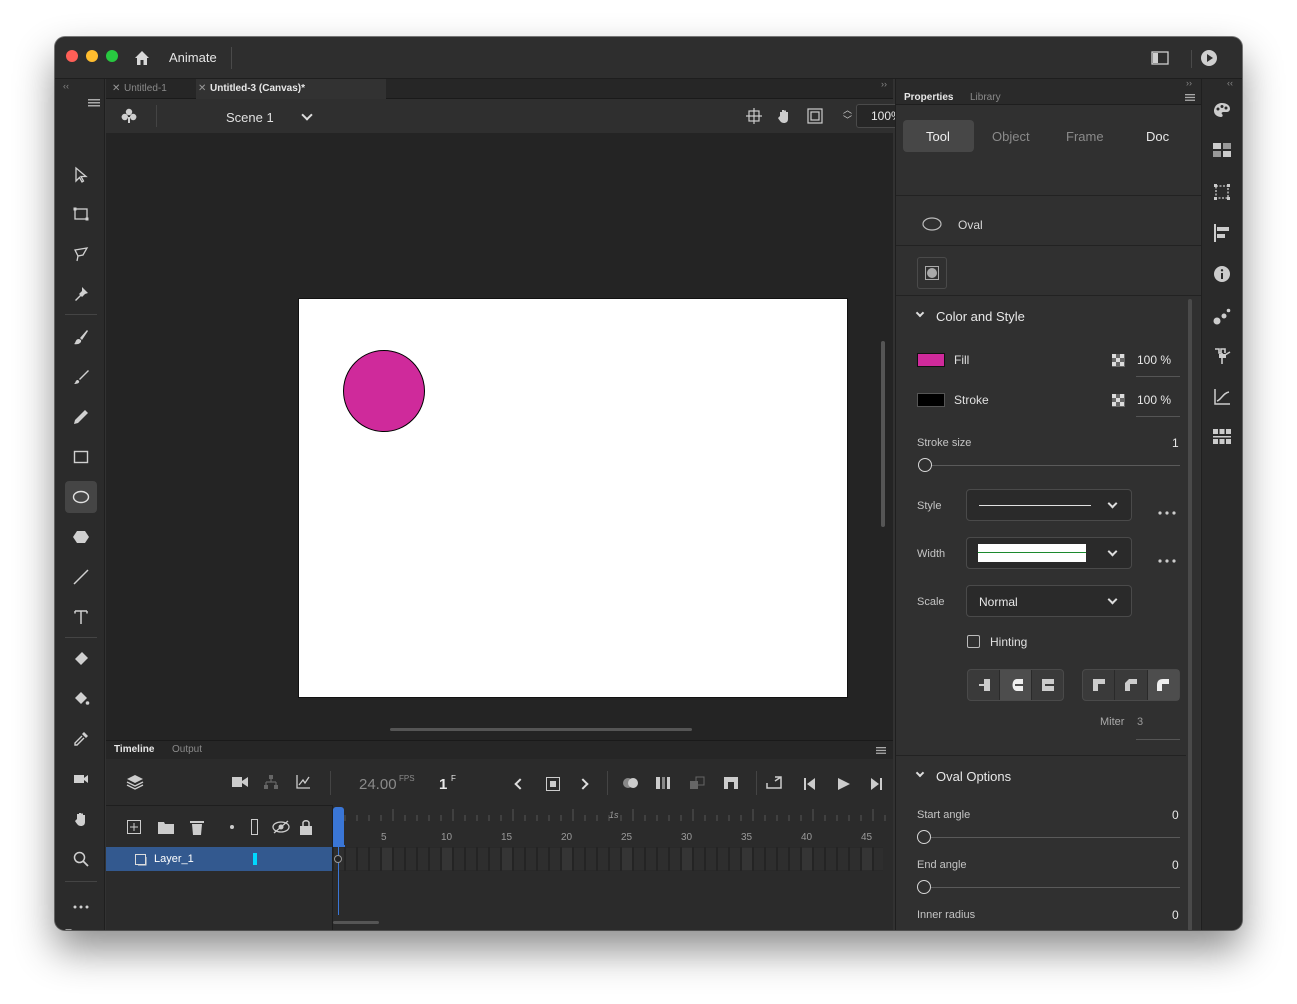  I want to click on playhead, so click(338, 827).